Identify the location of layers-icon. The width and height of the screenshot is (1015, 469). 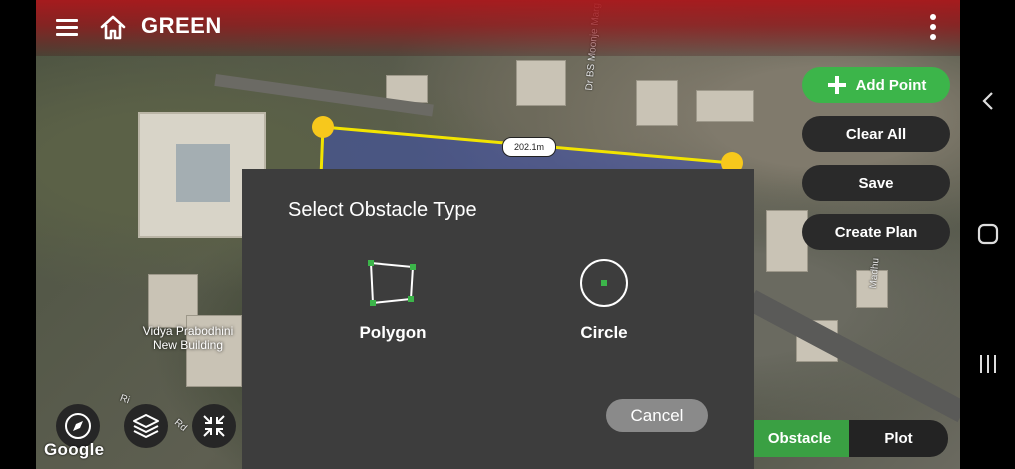
(146, 426).